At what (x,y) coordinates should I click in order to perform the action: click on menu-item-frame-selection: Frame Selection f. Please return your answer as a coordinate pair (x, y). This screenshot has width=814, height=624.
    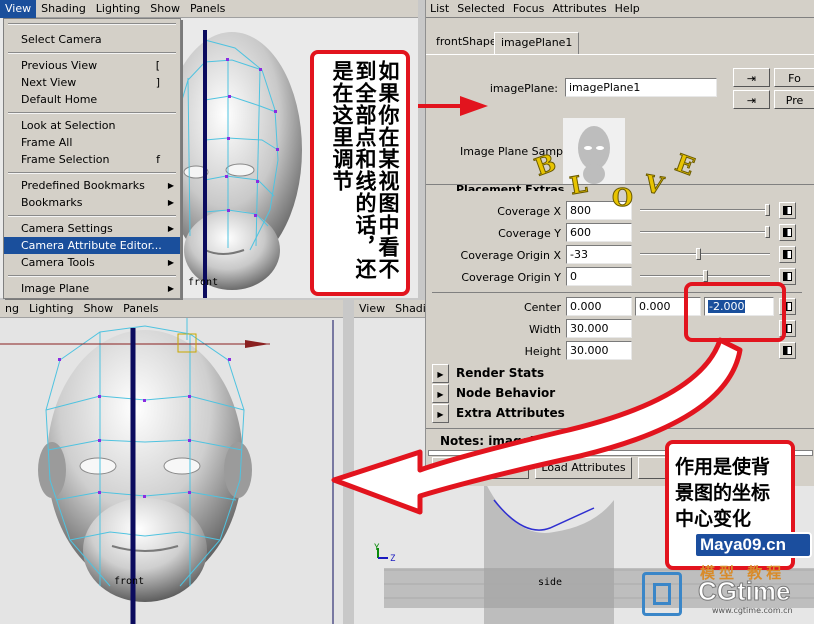
    Looking at the image, I should click on (92, 159).